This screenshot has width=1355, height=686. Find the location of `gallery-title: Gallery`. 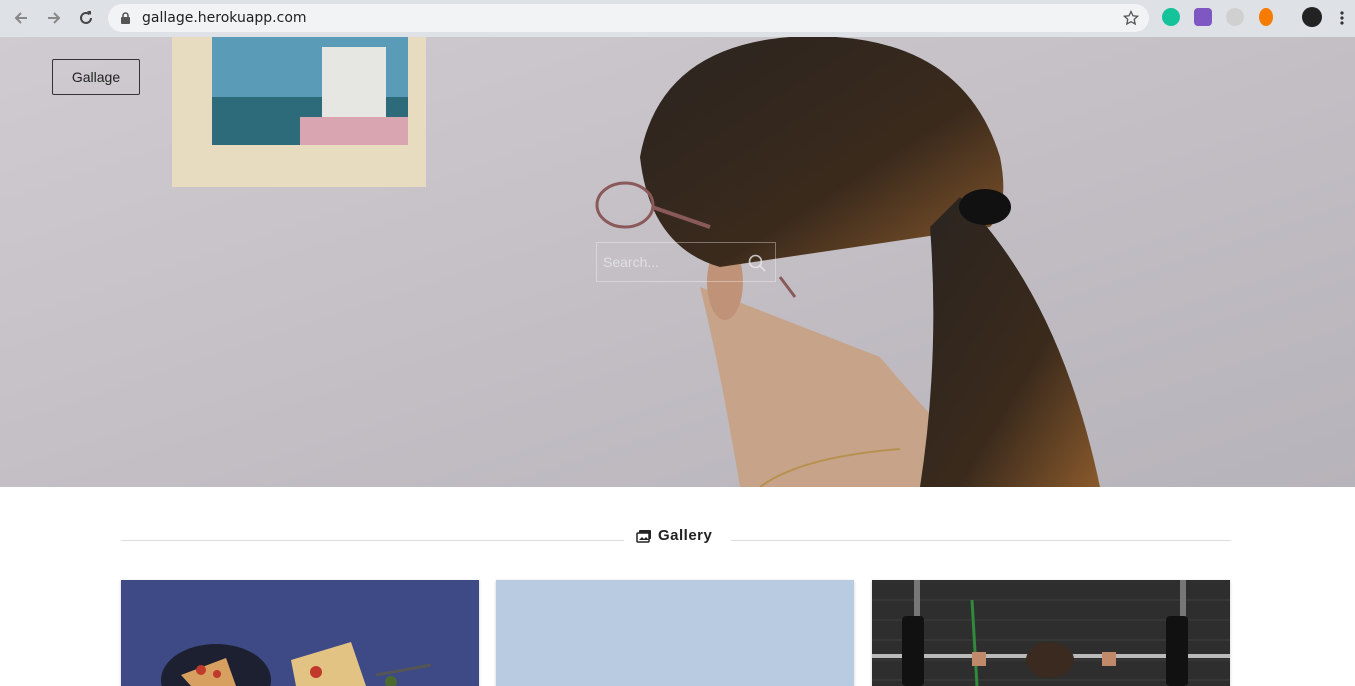

gallery-title: Gallery is located at coordinates (674, 535).